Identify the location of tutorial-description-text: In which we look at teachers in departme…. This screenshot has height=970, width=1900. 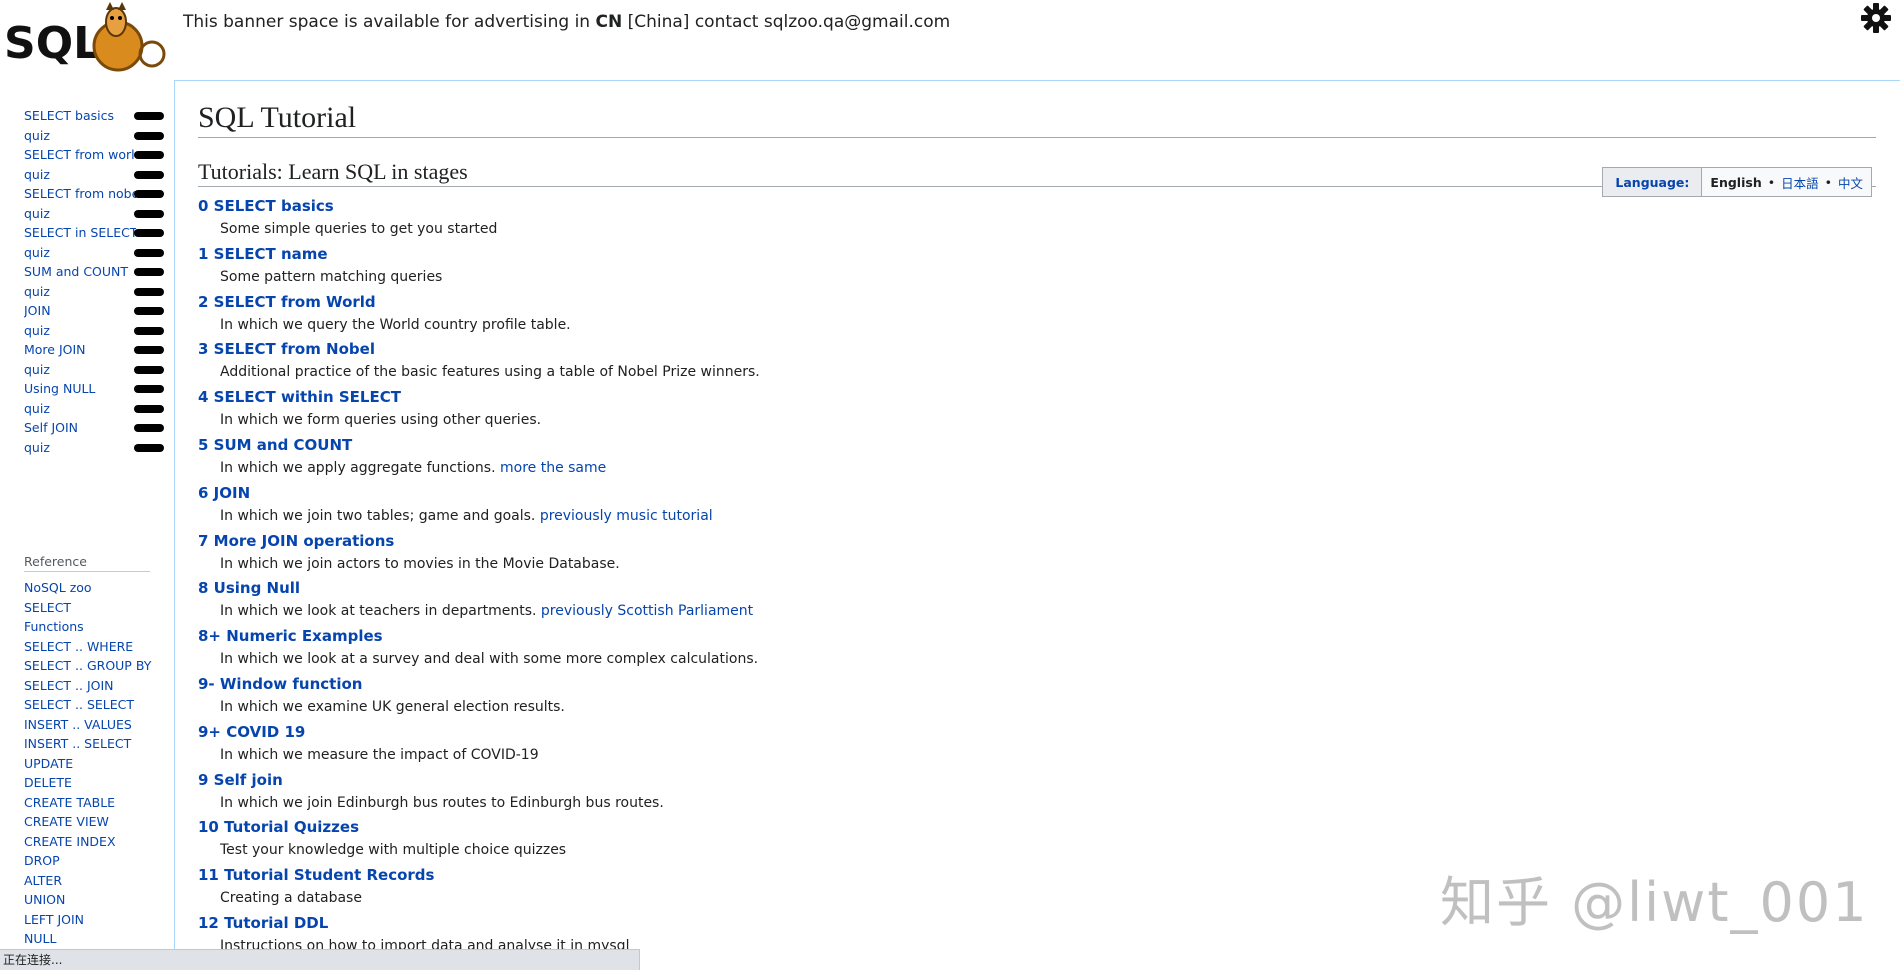
(380, 611).